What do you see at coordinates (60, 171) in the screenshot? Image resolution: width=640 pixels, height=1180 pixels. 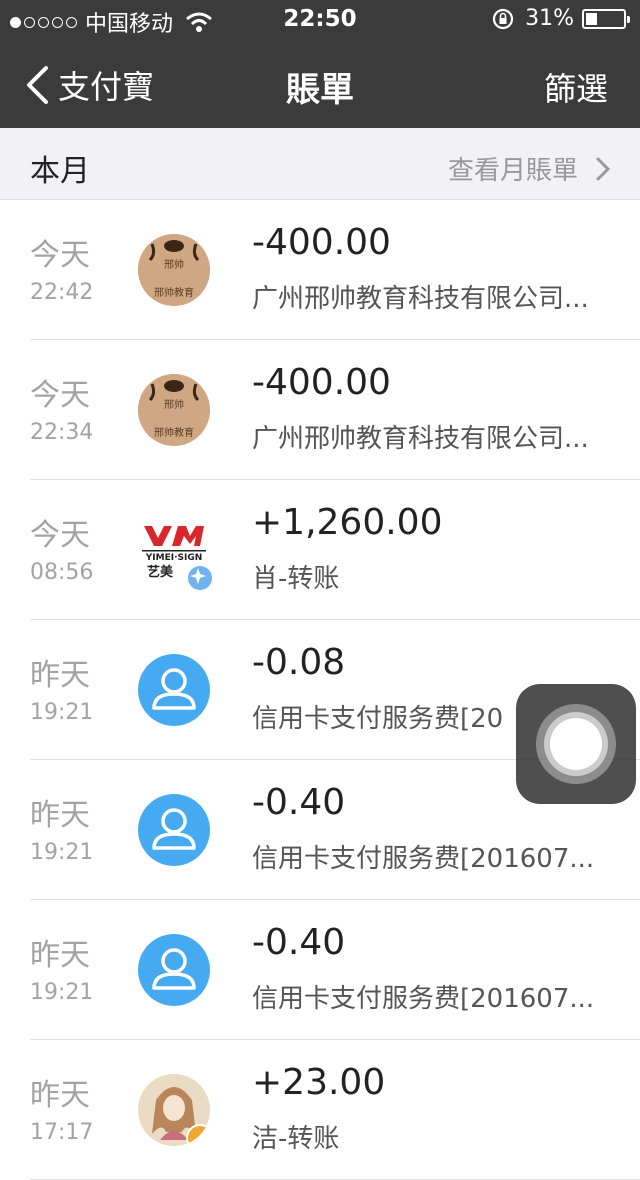 I see `month-label: 本月` at bounding box center [60, 171].